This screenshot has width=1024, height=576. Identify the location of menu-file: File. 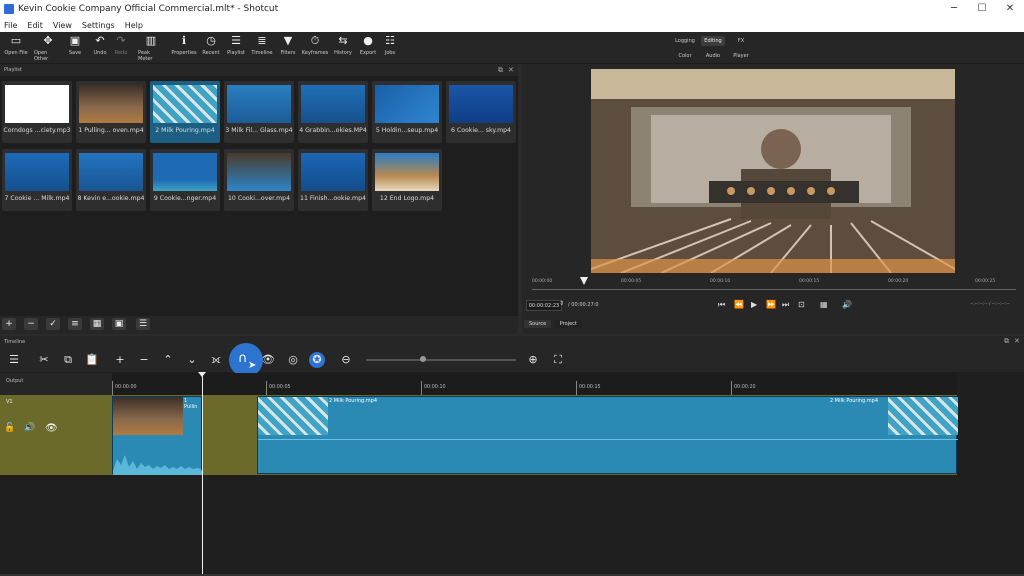
(10, 25).